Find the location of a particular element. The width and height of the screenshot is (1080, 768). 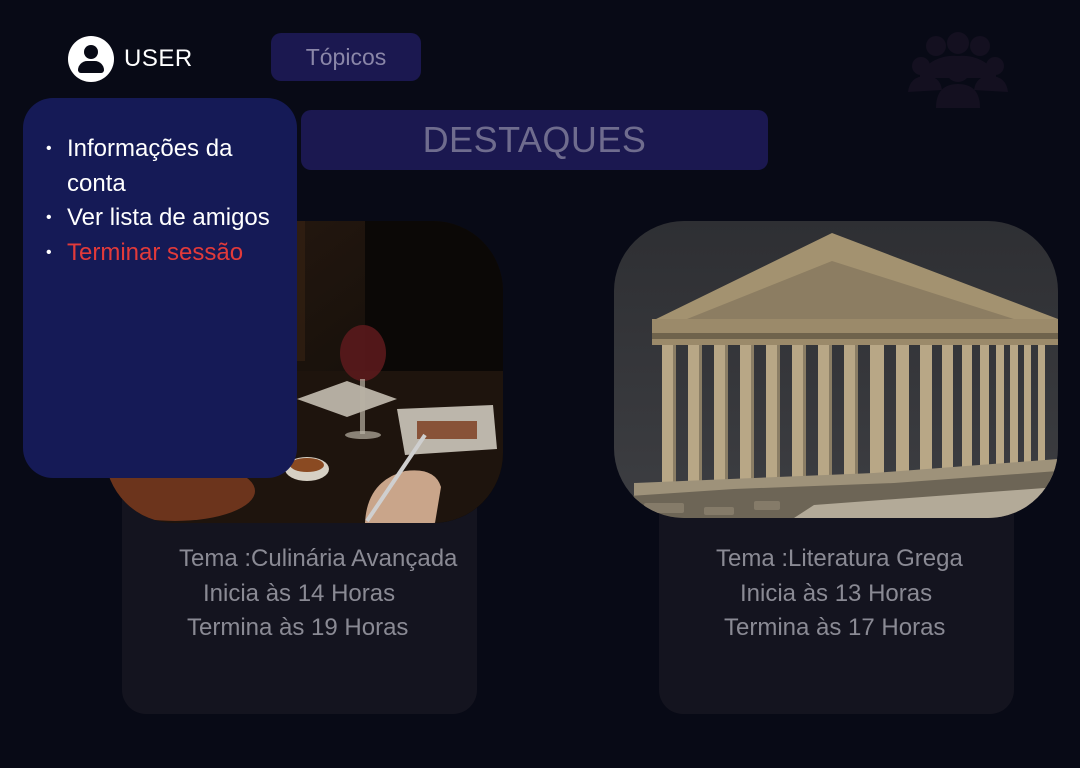

menu-item-logout: Terminar sessão is located at coordinates (171, 253).